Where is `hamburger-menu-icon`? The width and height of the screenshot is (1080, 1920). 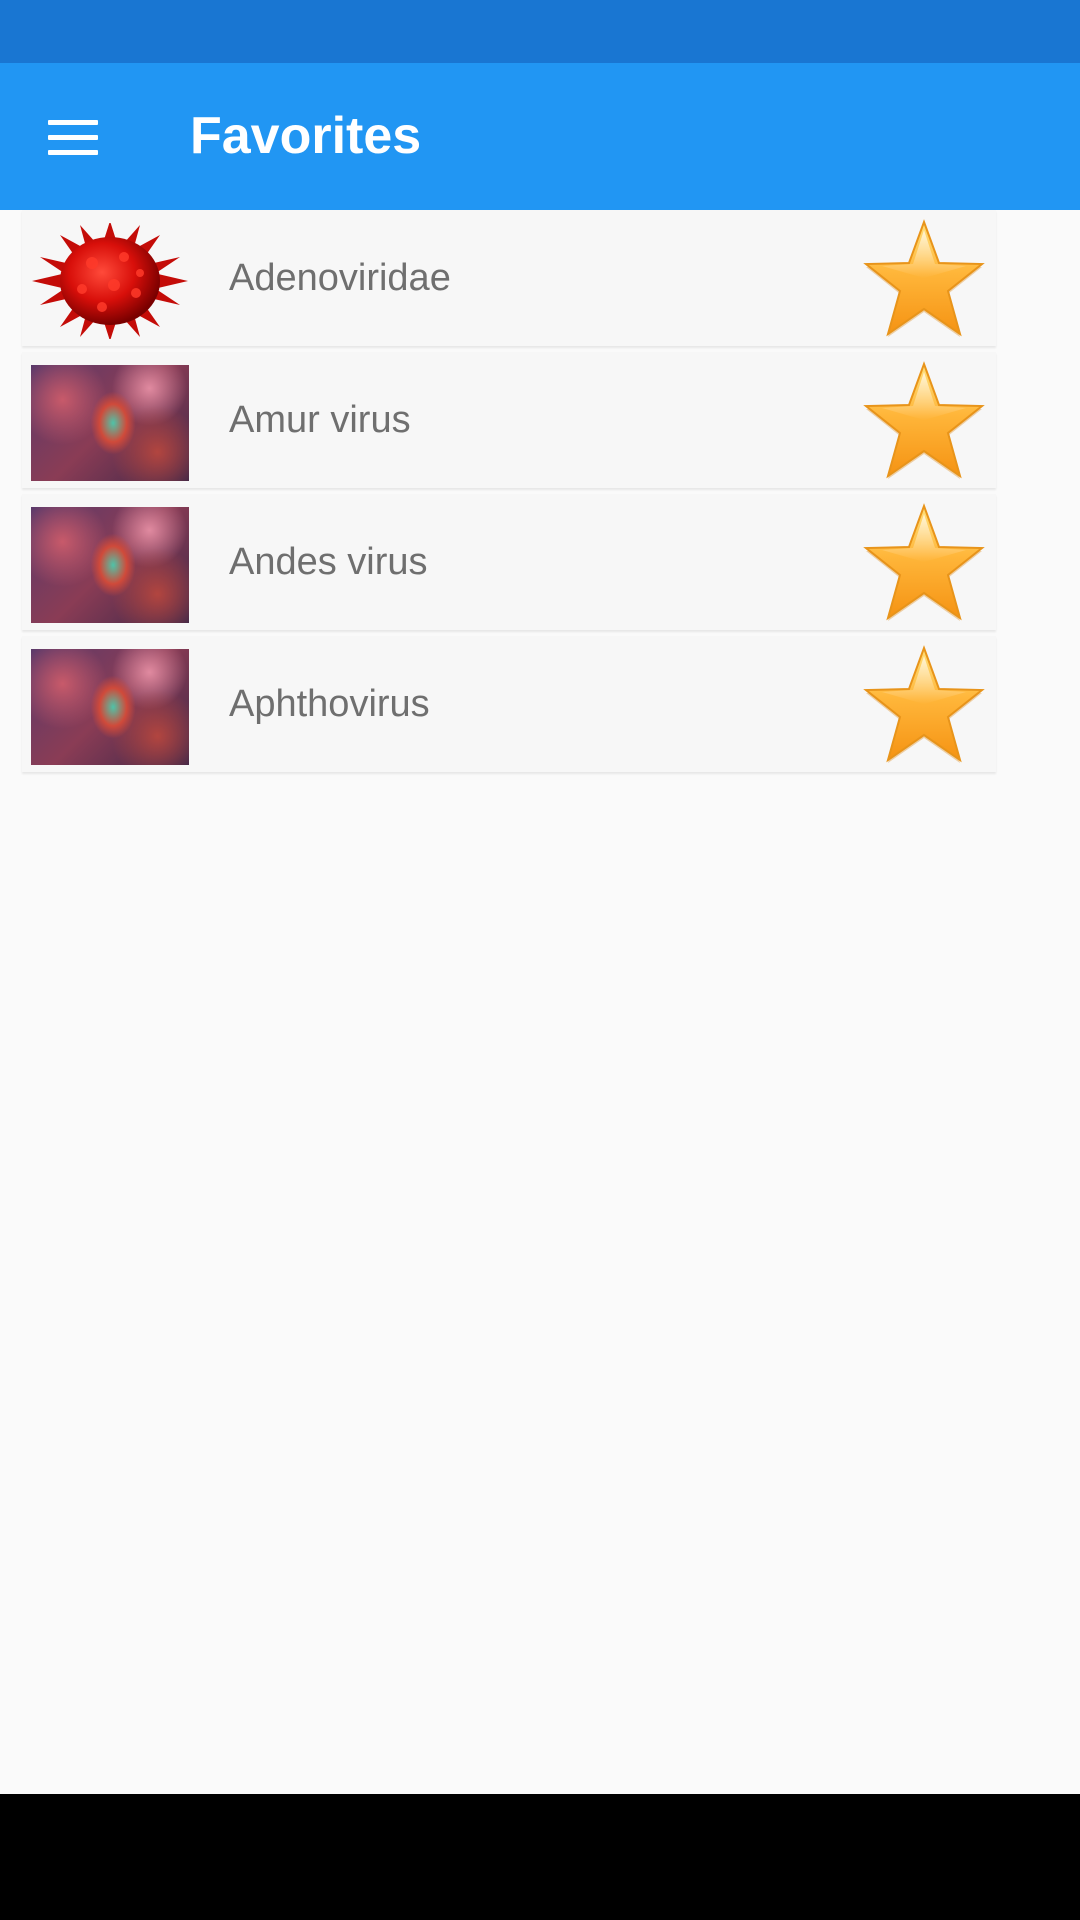
hamburger-menu-icon is located at coordinates (73, 137).